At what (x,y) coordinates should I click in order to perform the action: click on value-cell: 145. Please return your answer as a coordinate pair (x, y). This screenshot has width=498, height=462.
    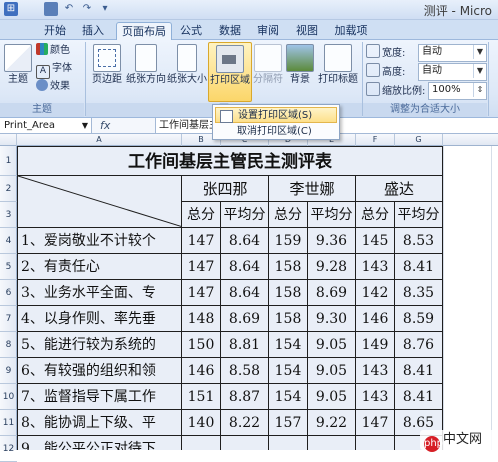
    Looking at the image, I should click on (375, 241).